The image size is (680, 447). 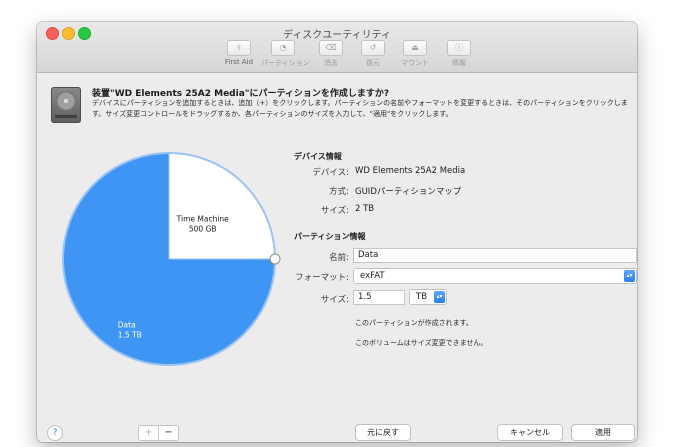 I want to click on device-size-value: 2 TB, so click(x=365, y=209).